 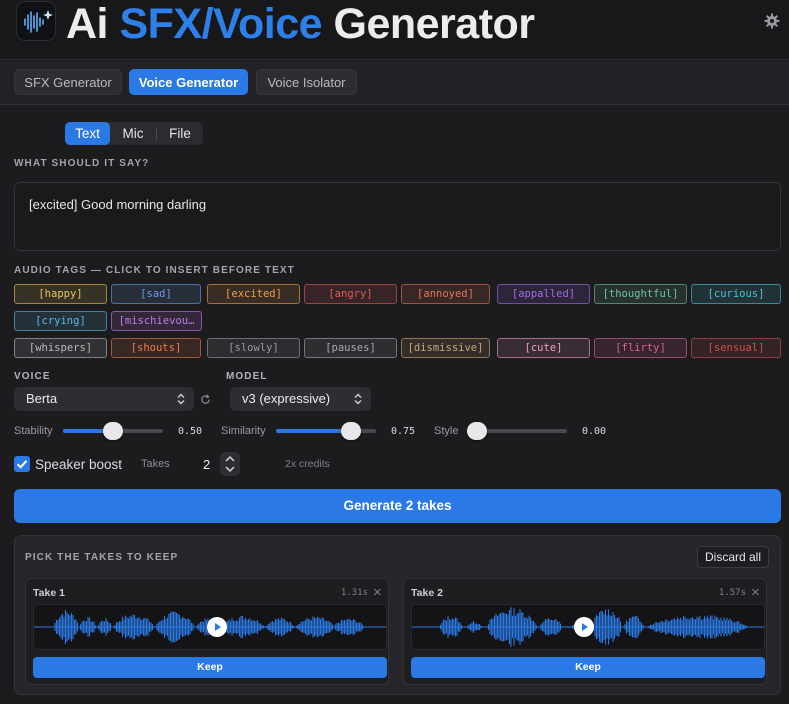 I want to click on takes-label: Takes, so click(x=155, y=464).